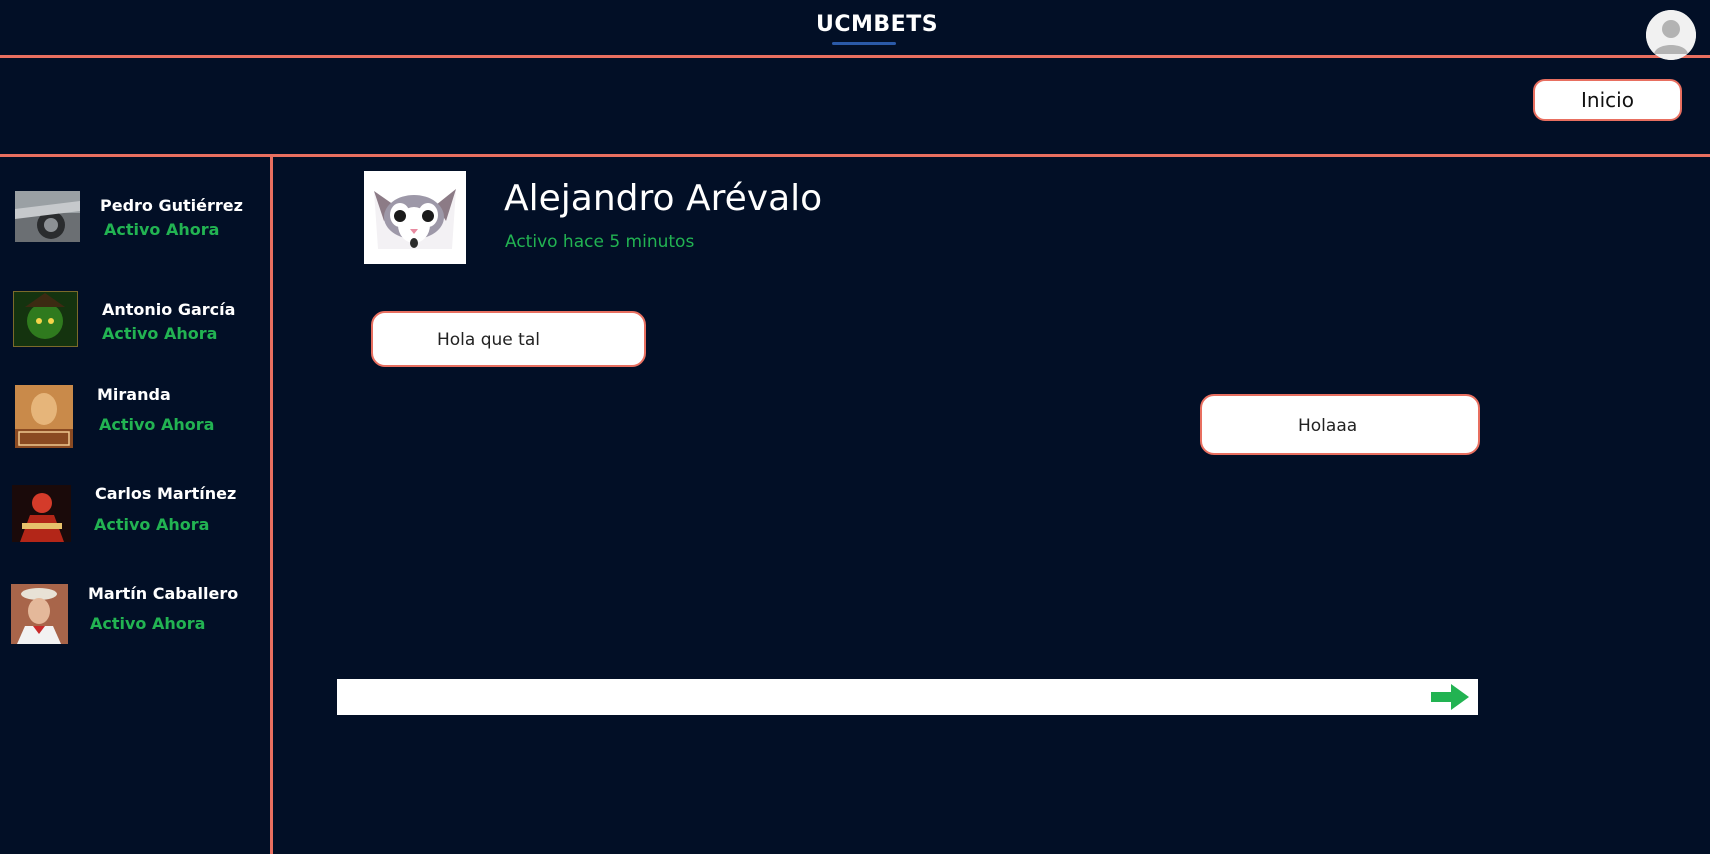 The image size is (1710, 854). I want to click on top-bar: UCMBETS, so click(855, 30).